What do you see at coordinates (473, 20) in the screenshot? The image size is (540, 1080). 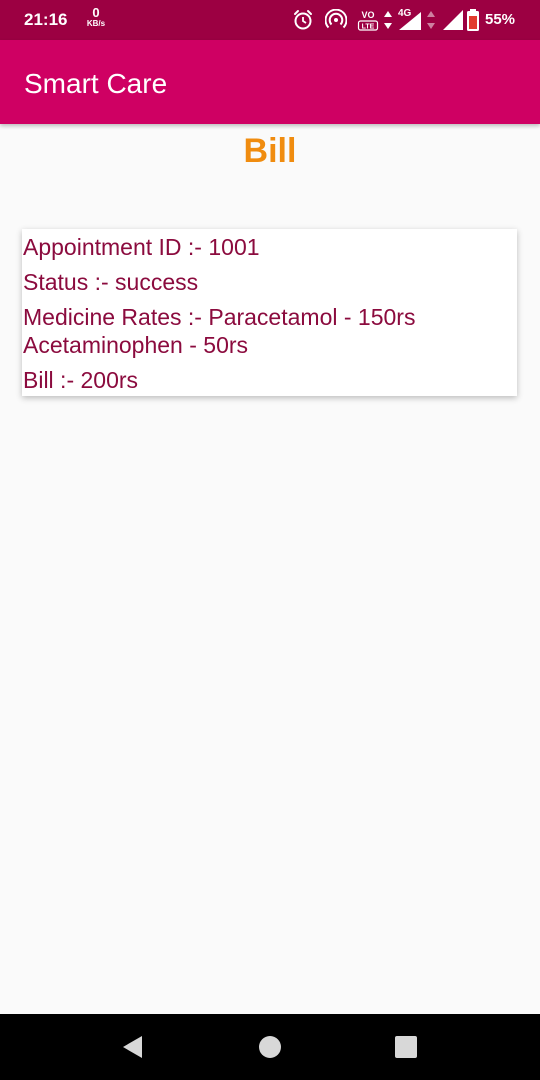 I see `battery-icon` at bounding box center [473, 20].